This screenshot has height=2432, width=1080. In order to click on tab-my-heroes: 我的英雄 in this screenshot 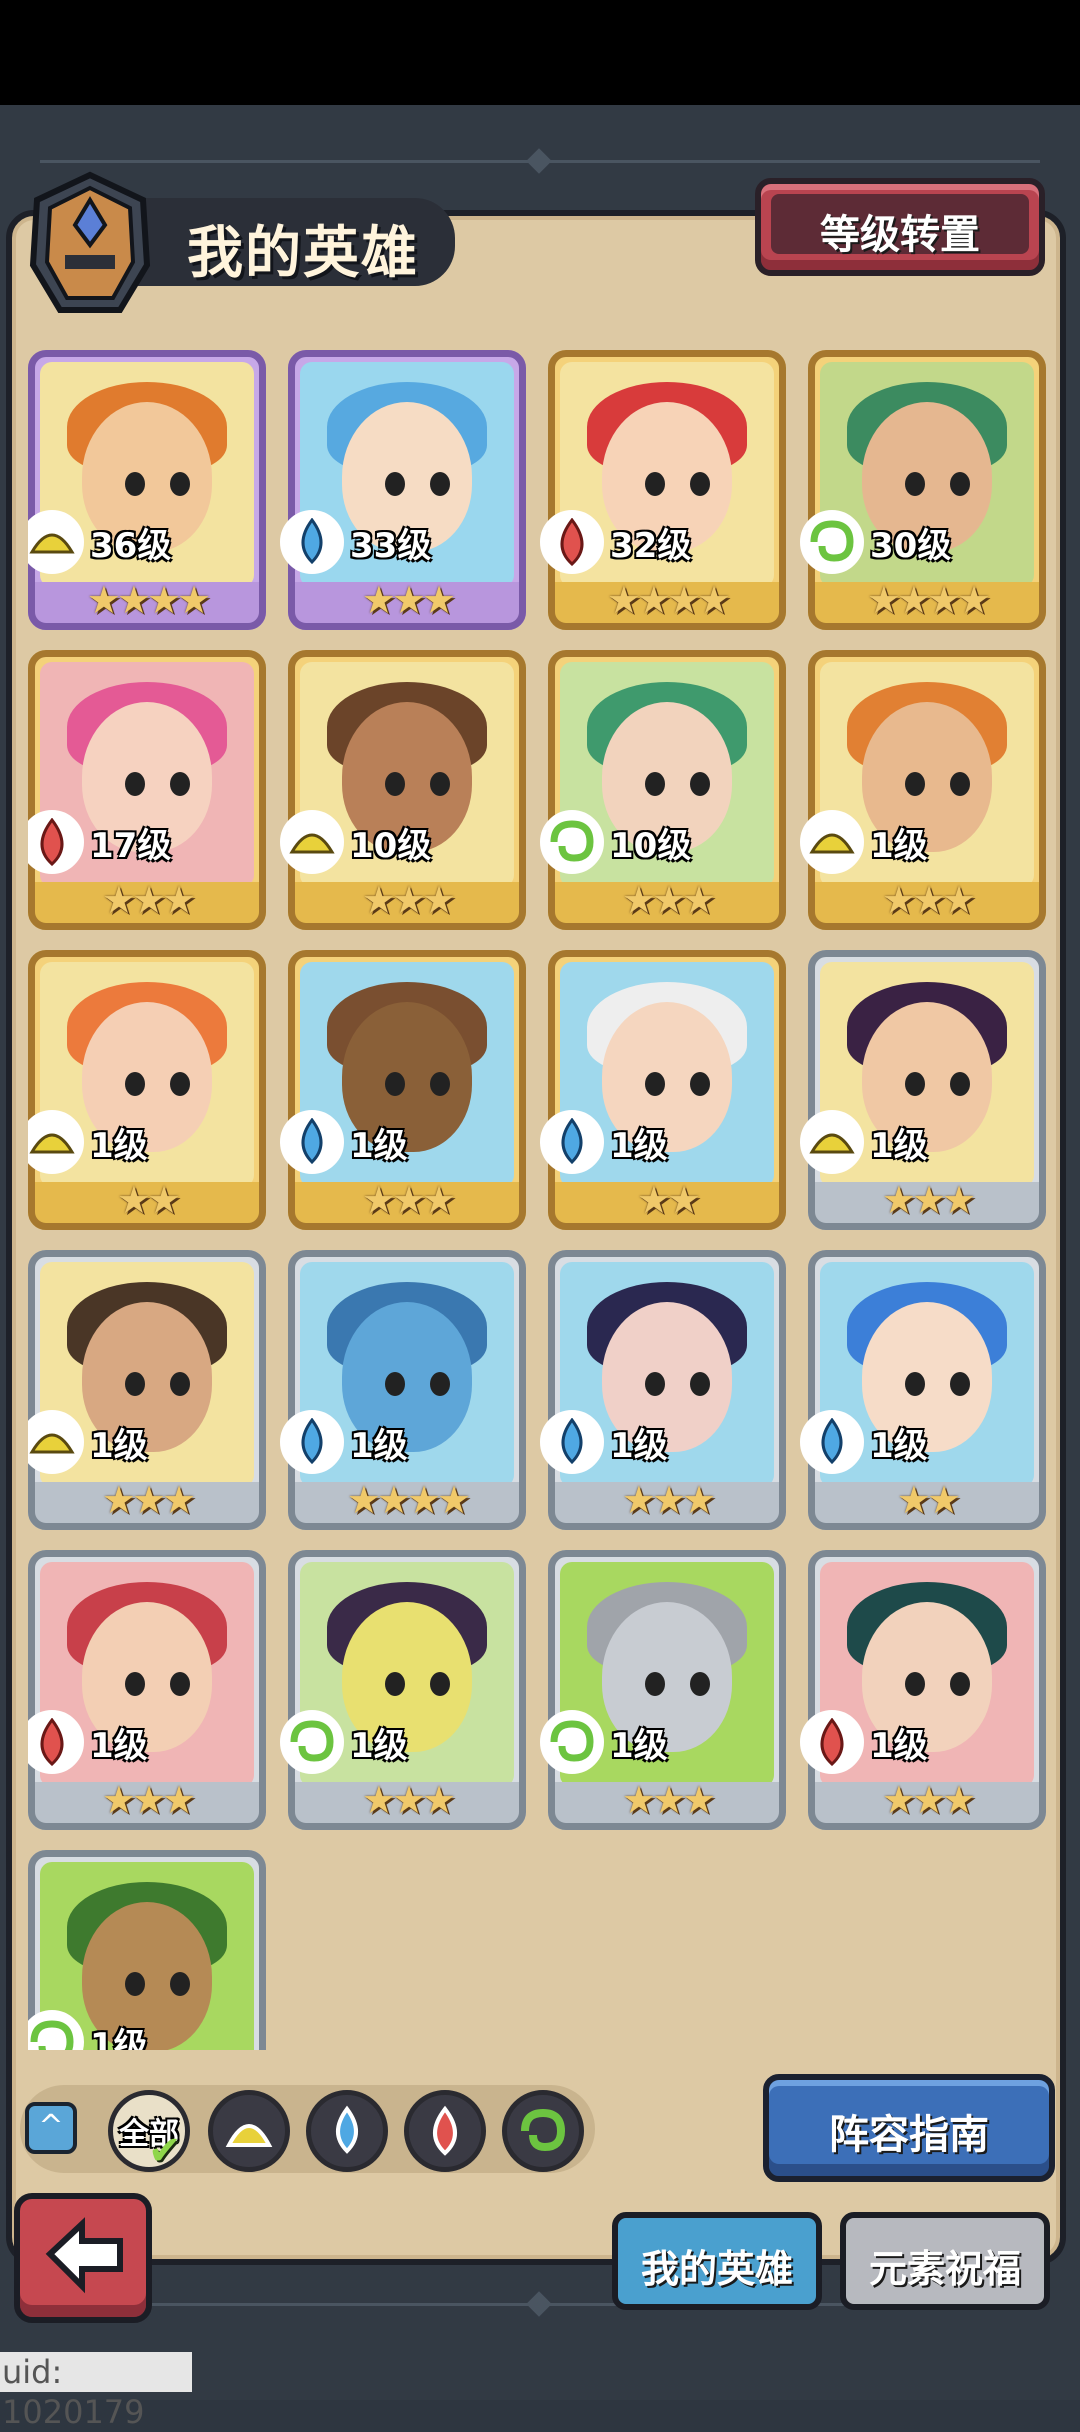, I will do `click(717, 2261)`.